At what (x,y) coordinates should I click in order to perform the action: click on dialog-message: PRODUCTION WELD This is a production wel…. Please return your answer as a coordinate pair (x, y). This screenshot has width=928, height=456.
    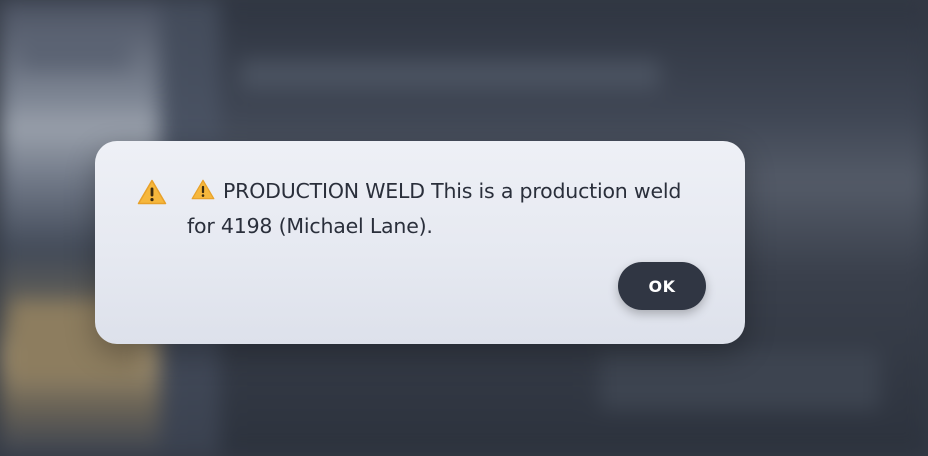
    Looking at the image, I should click on (447, 209).